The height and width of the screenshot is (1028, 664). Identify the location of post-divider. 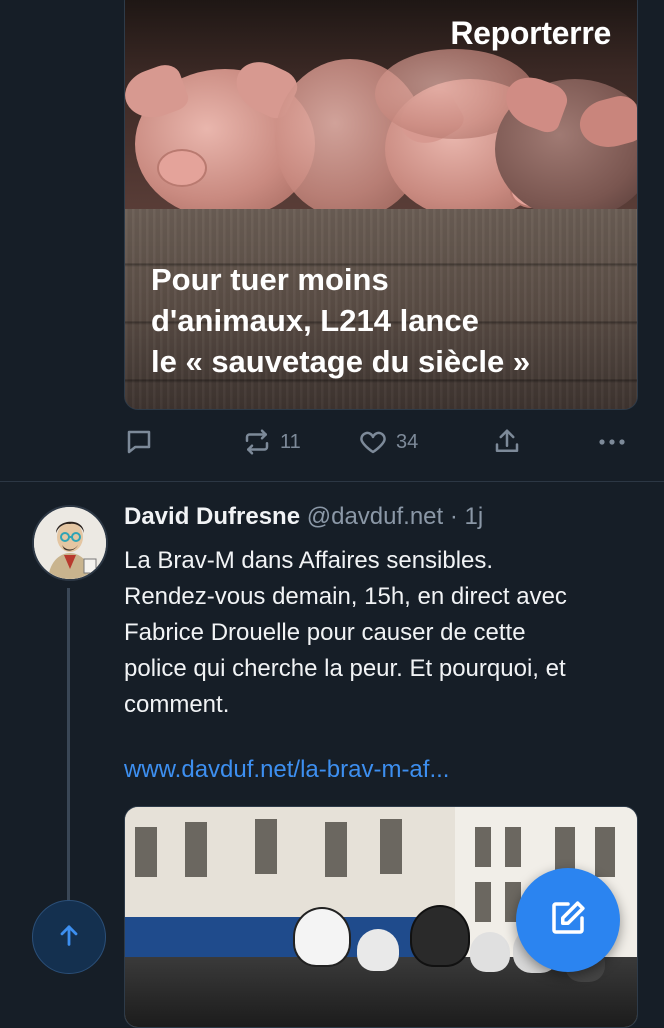
(332, 481).